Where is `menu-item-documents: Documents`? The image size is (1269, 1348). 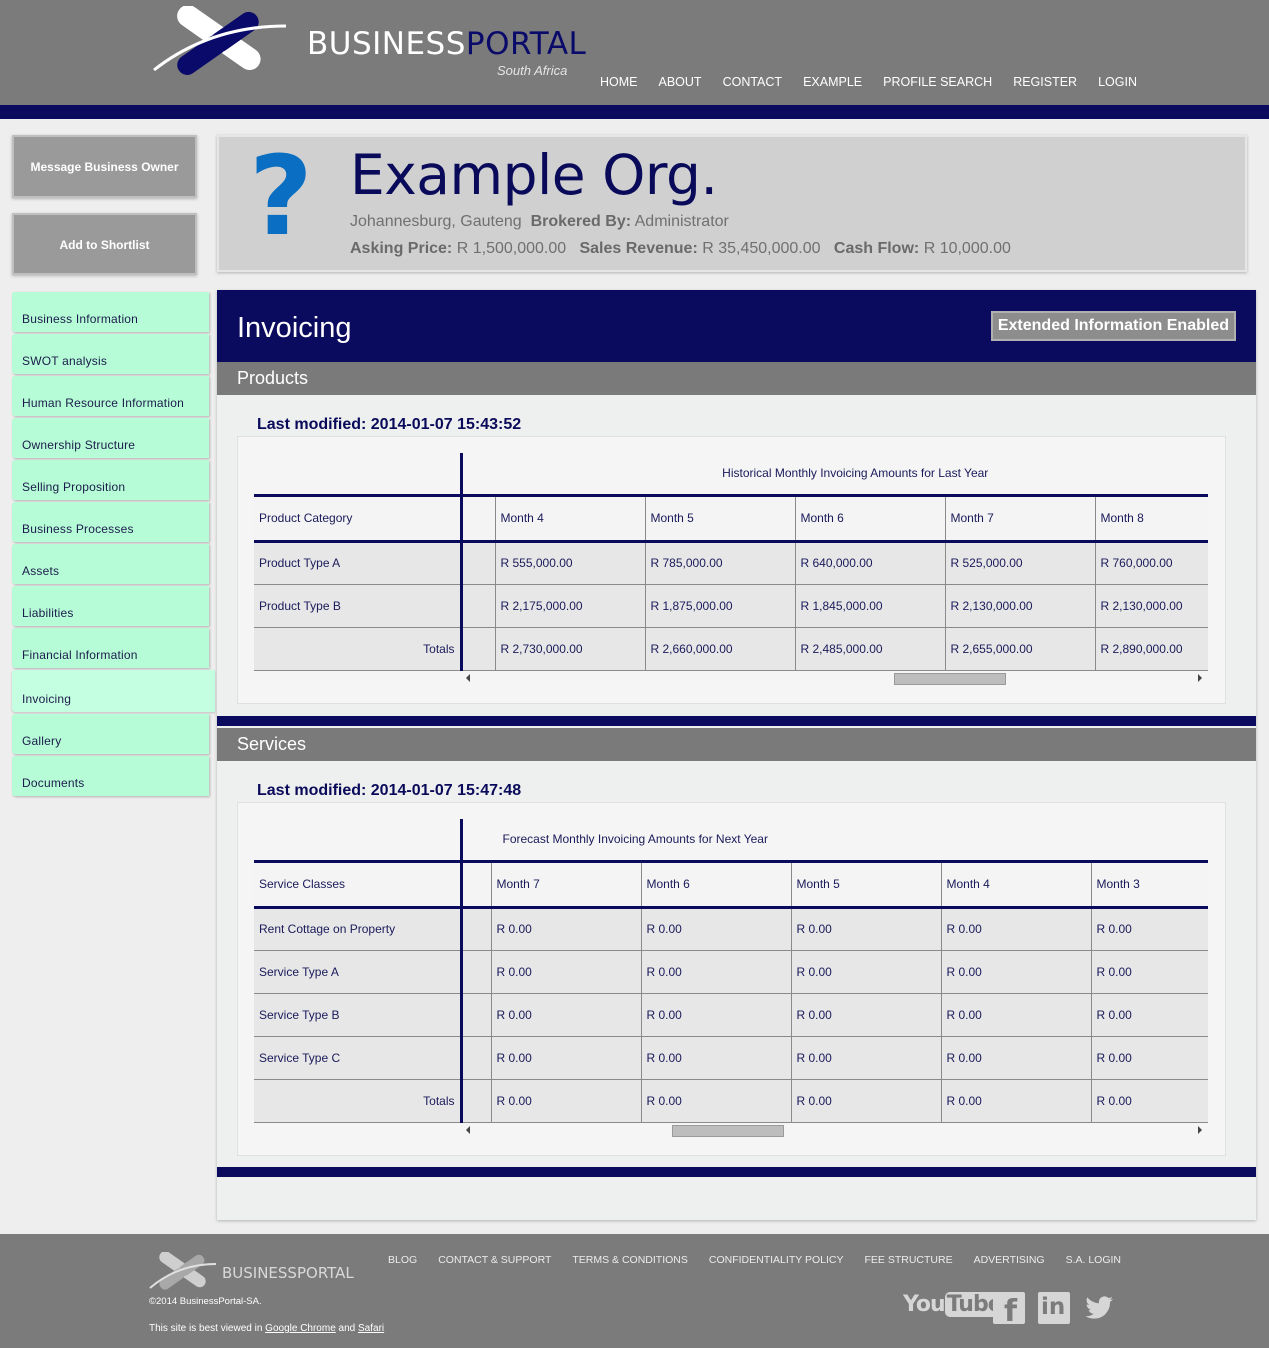 menu-item-documents: Documents is located at coordinates (110, 776).